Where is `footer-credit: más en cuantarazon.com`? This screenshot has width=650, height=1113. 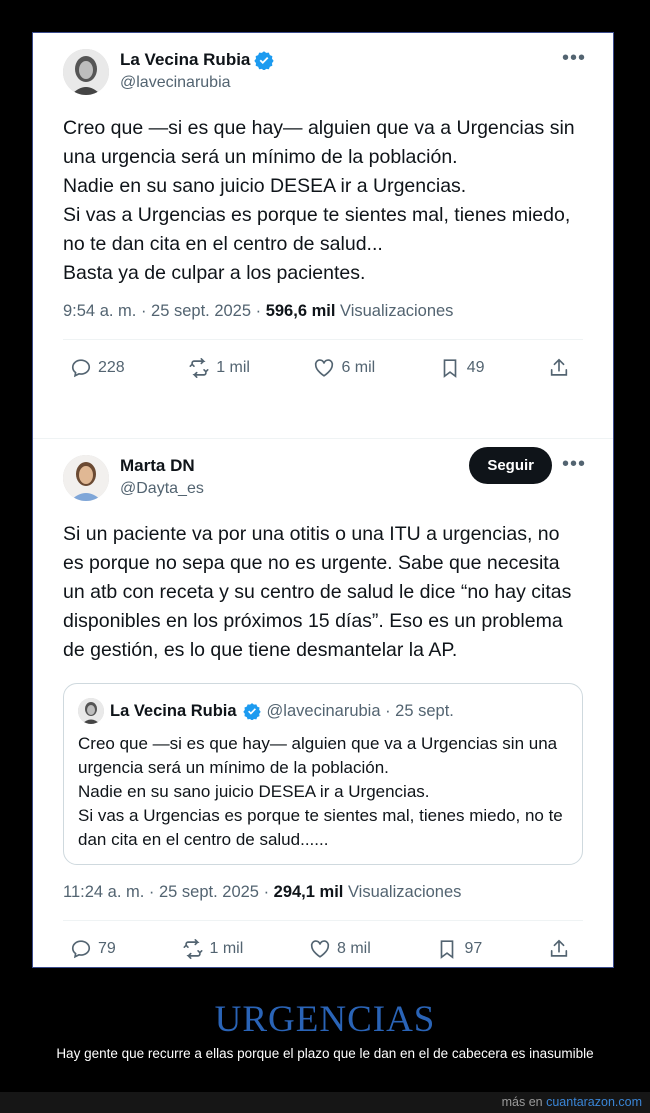 footer-credit: más en cuantarazon.com is located at coordinates (572, 1102).